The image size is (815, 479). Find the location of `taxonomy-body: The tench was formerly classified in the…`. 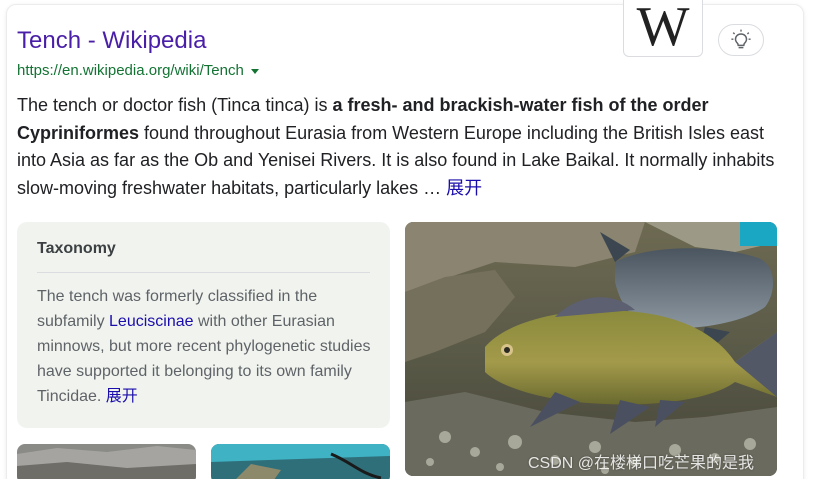

taxonomy-body: The tench was formerly classified in the… is located at coordinates (204, 346).